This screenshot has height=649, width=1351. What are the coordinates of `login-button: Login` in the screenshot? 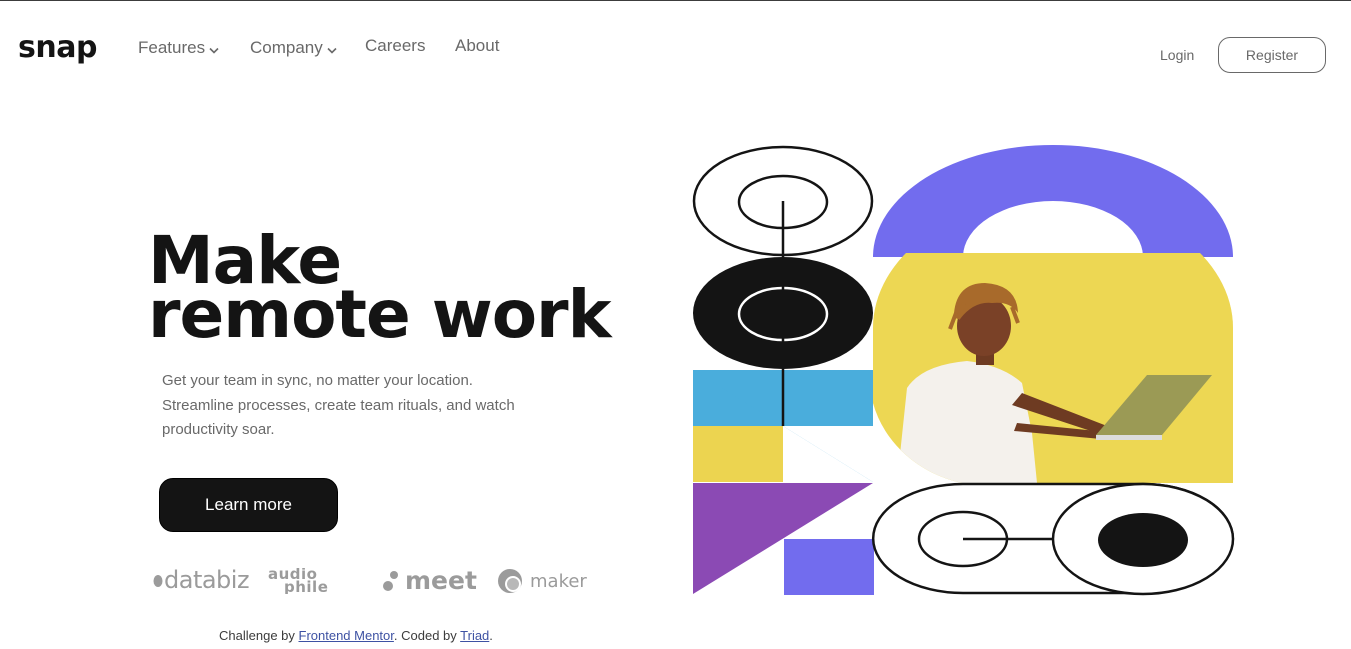 It's located at (1177, 55).